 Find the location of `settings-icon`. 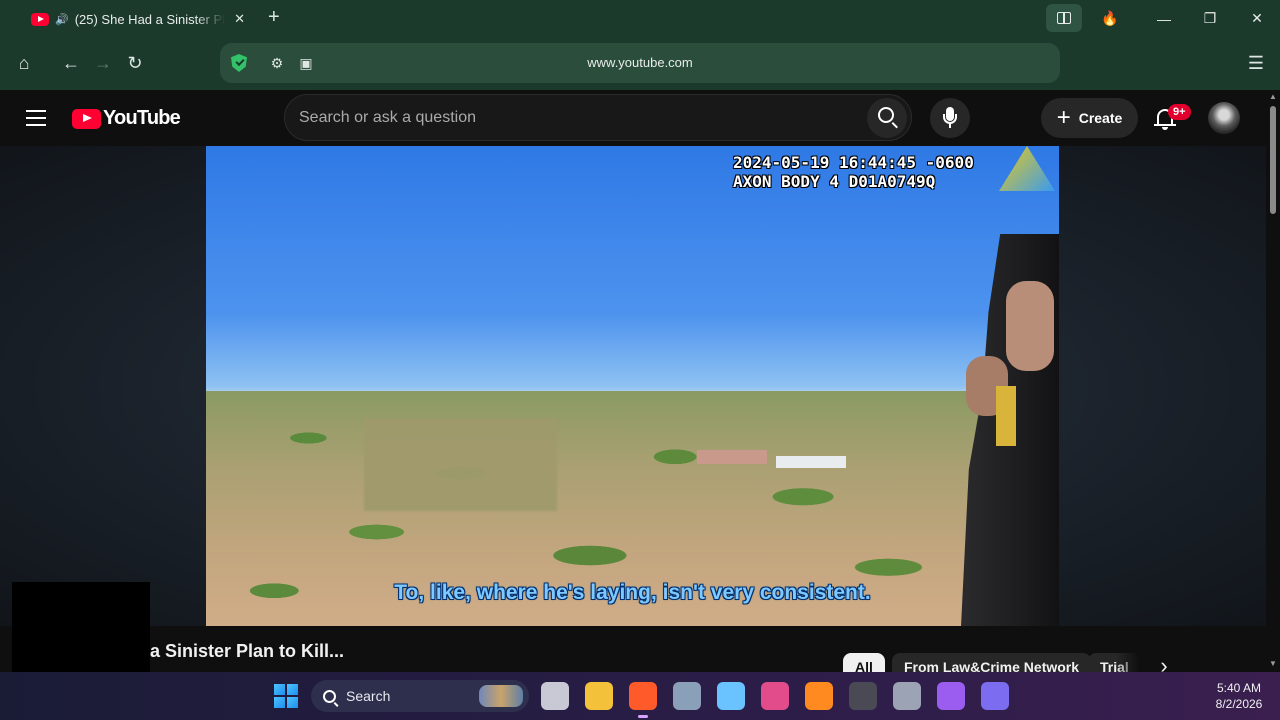

settings-icon is located at coordinates (687, 696).